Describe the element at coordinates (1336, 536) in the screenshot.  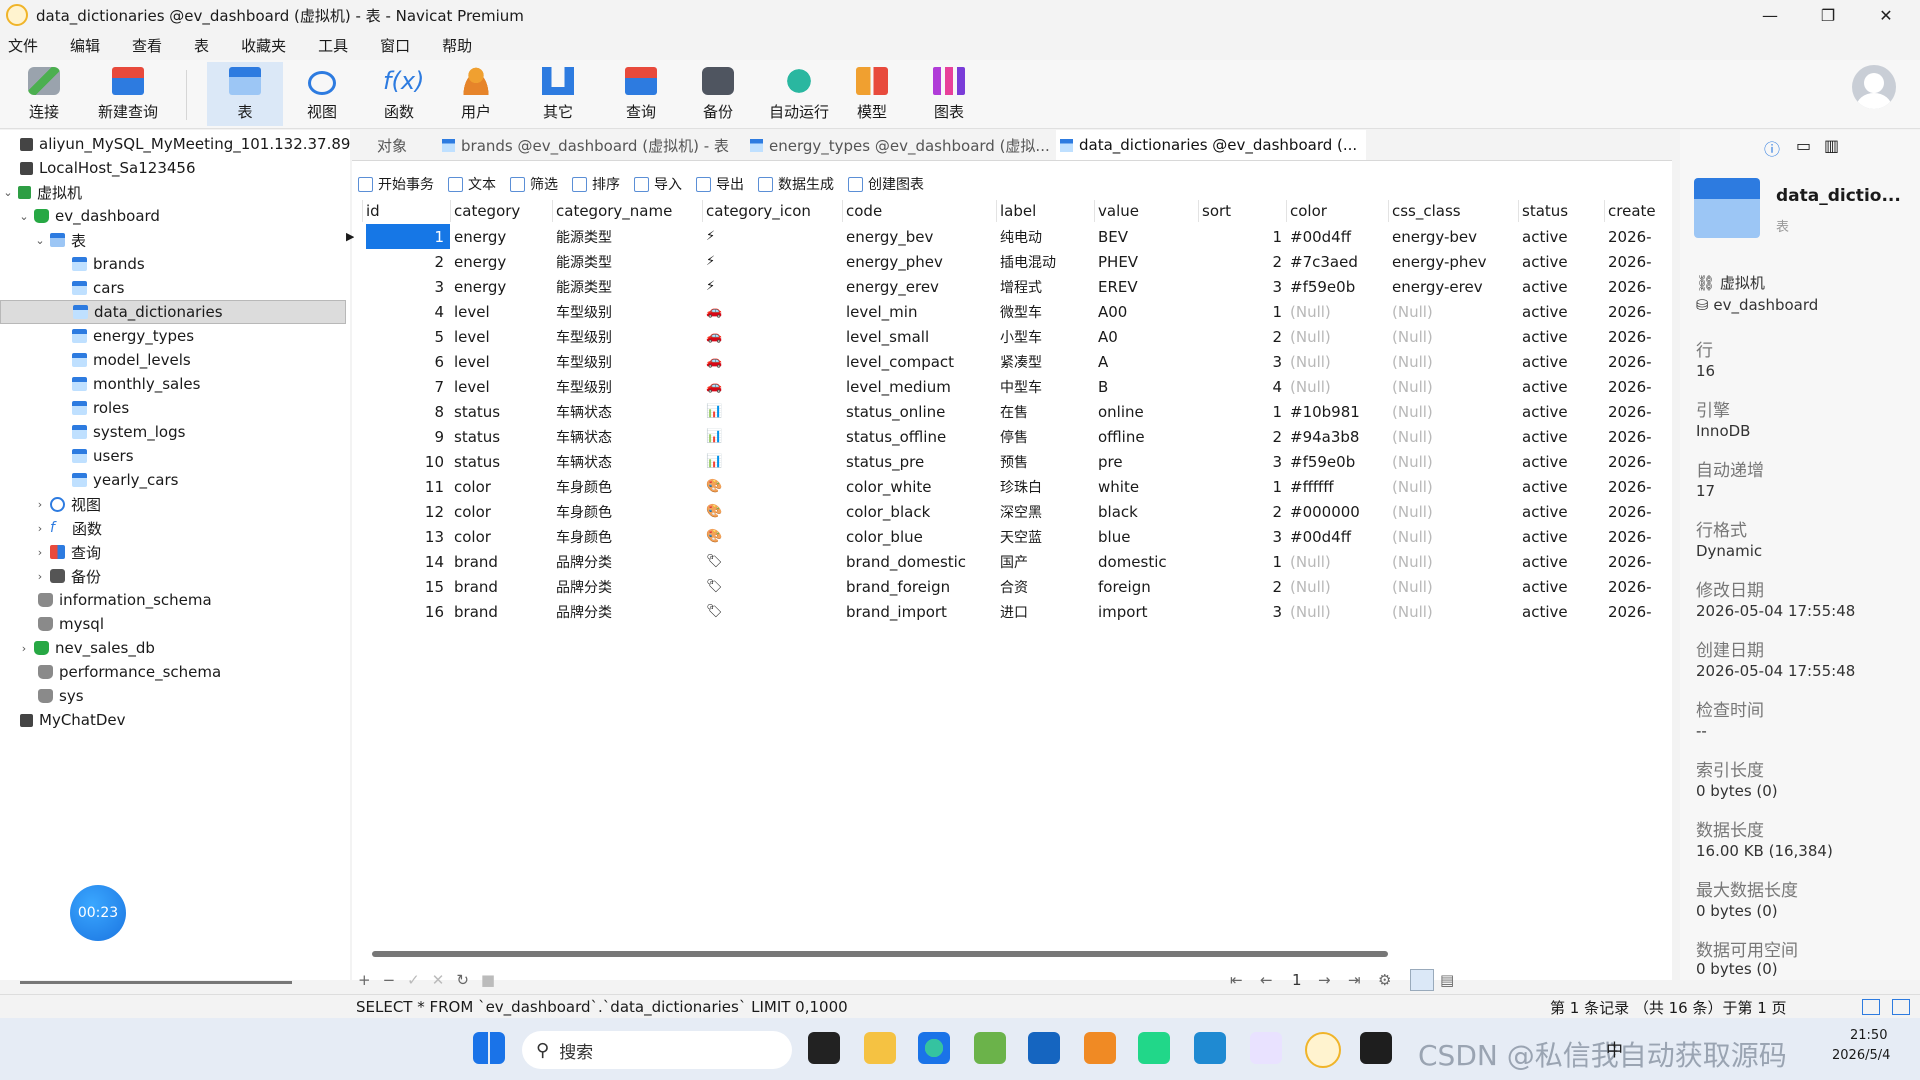
I see `cell-color: #00d4ff` at that location.